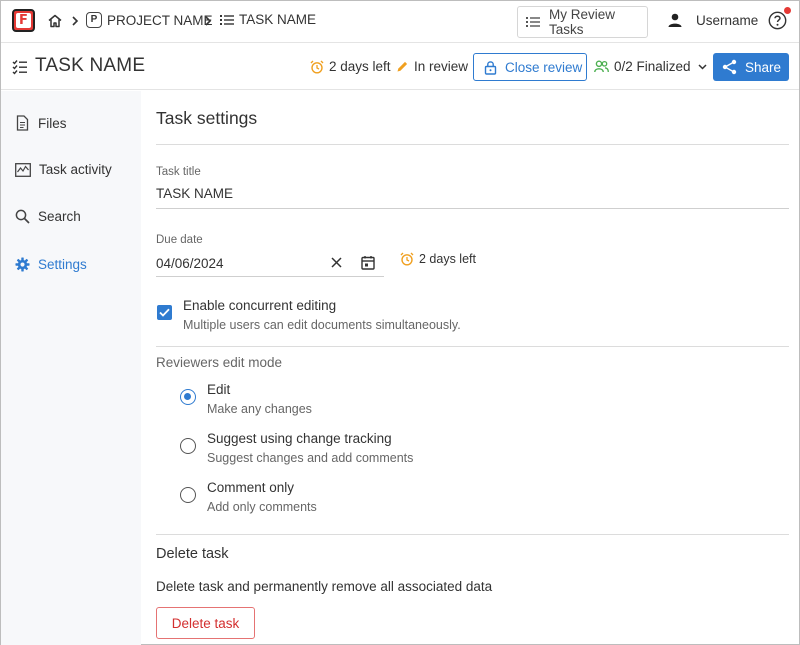  I want to click on task-name: TASK NAME, so click(278, 19).